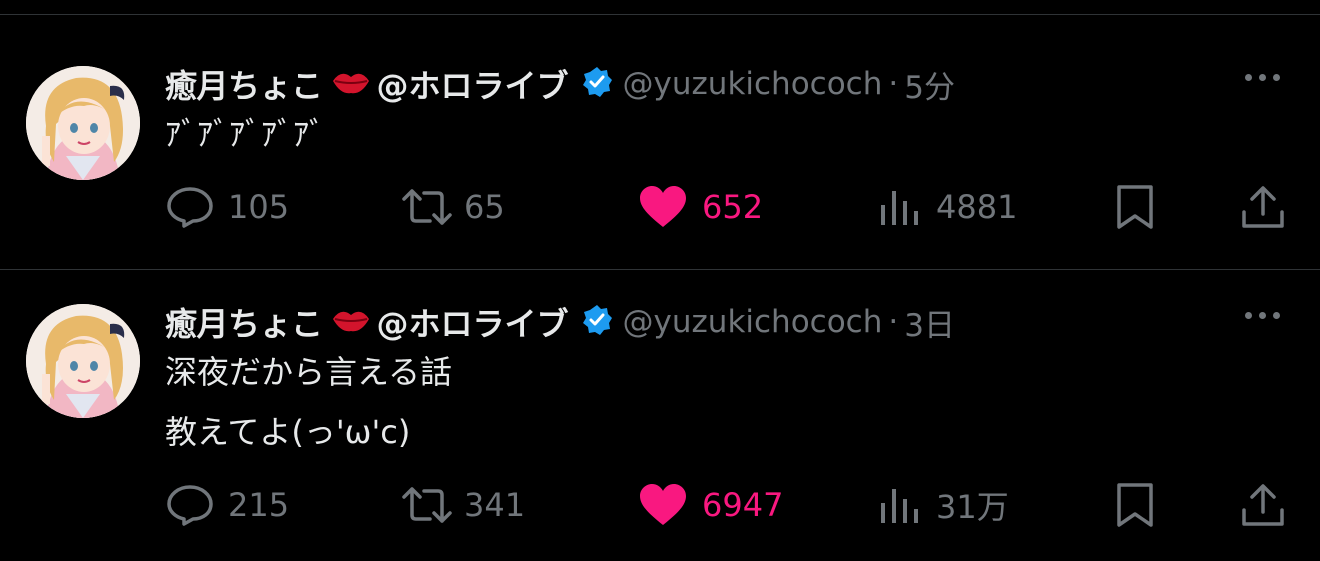  What do you see at coordinates (743, 505) in the screenshot?
I see `like-count: 6947` at bounding box center [743, 505].